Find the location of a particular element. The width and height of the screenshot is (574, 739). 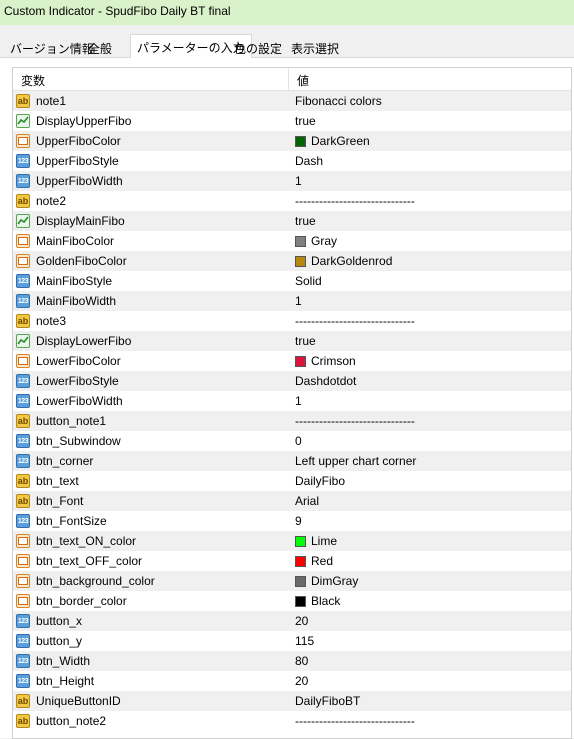

value-cell: Black is located at coordinates (430, 601).